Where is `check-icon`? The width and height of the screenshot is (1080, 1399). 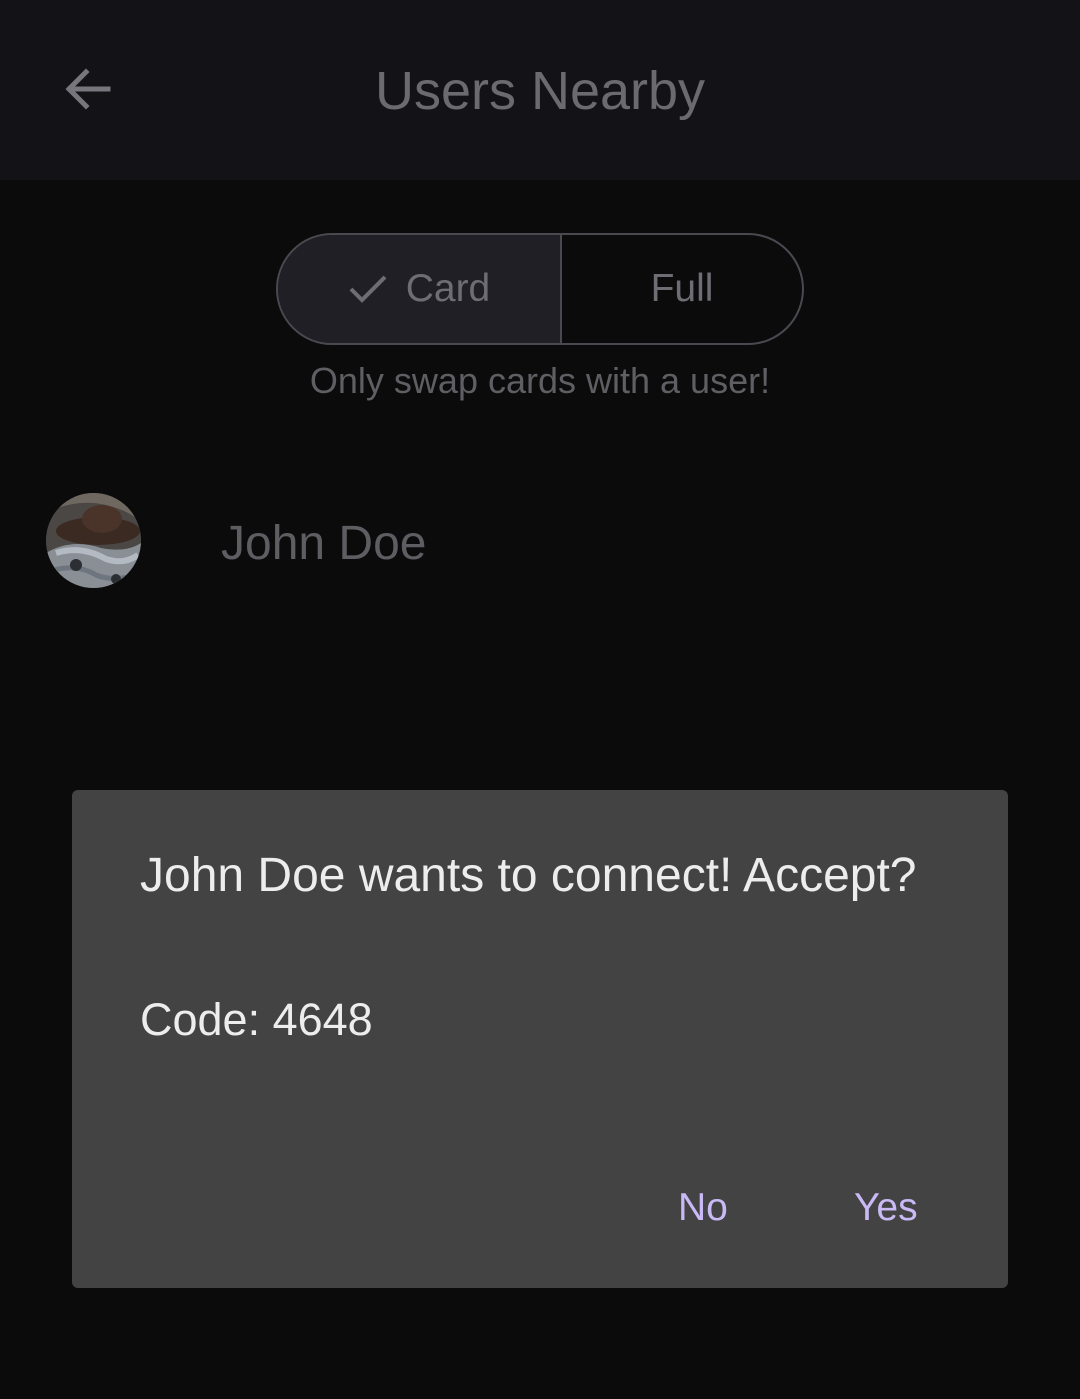
check-icon is located at coordinates (368, 289).